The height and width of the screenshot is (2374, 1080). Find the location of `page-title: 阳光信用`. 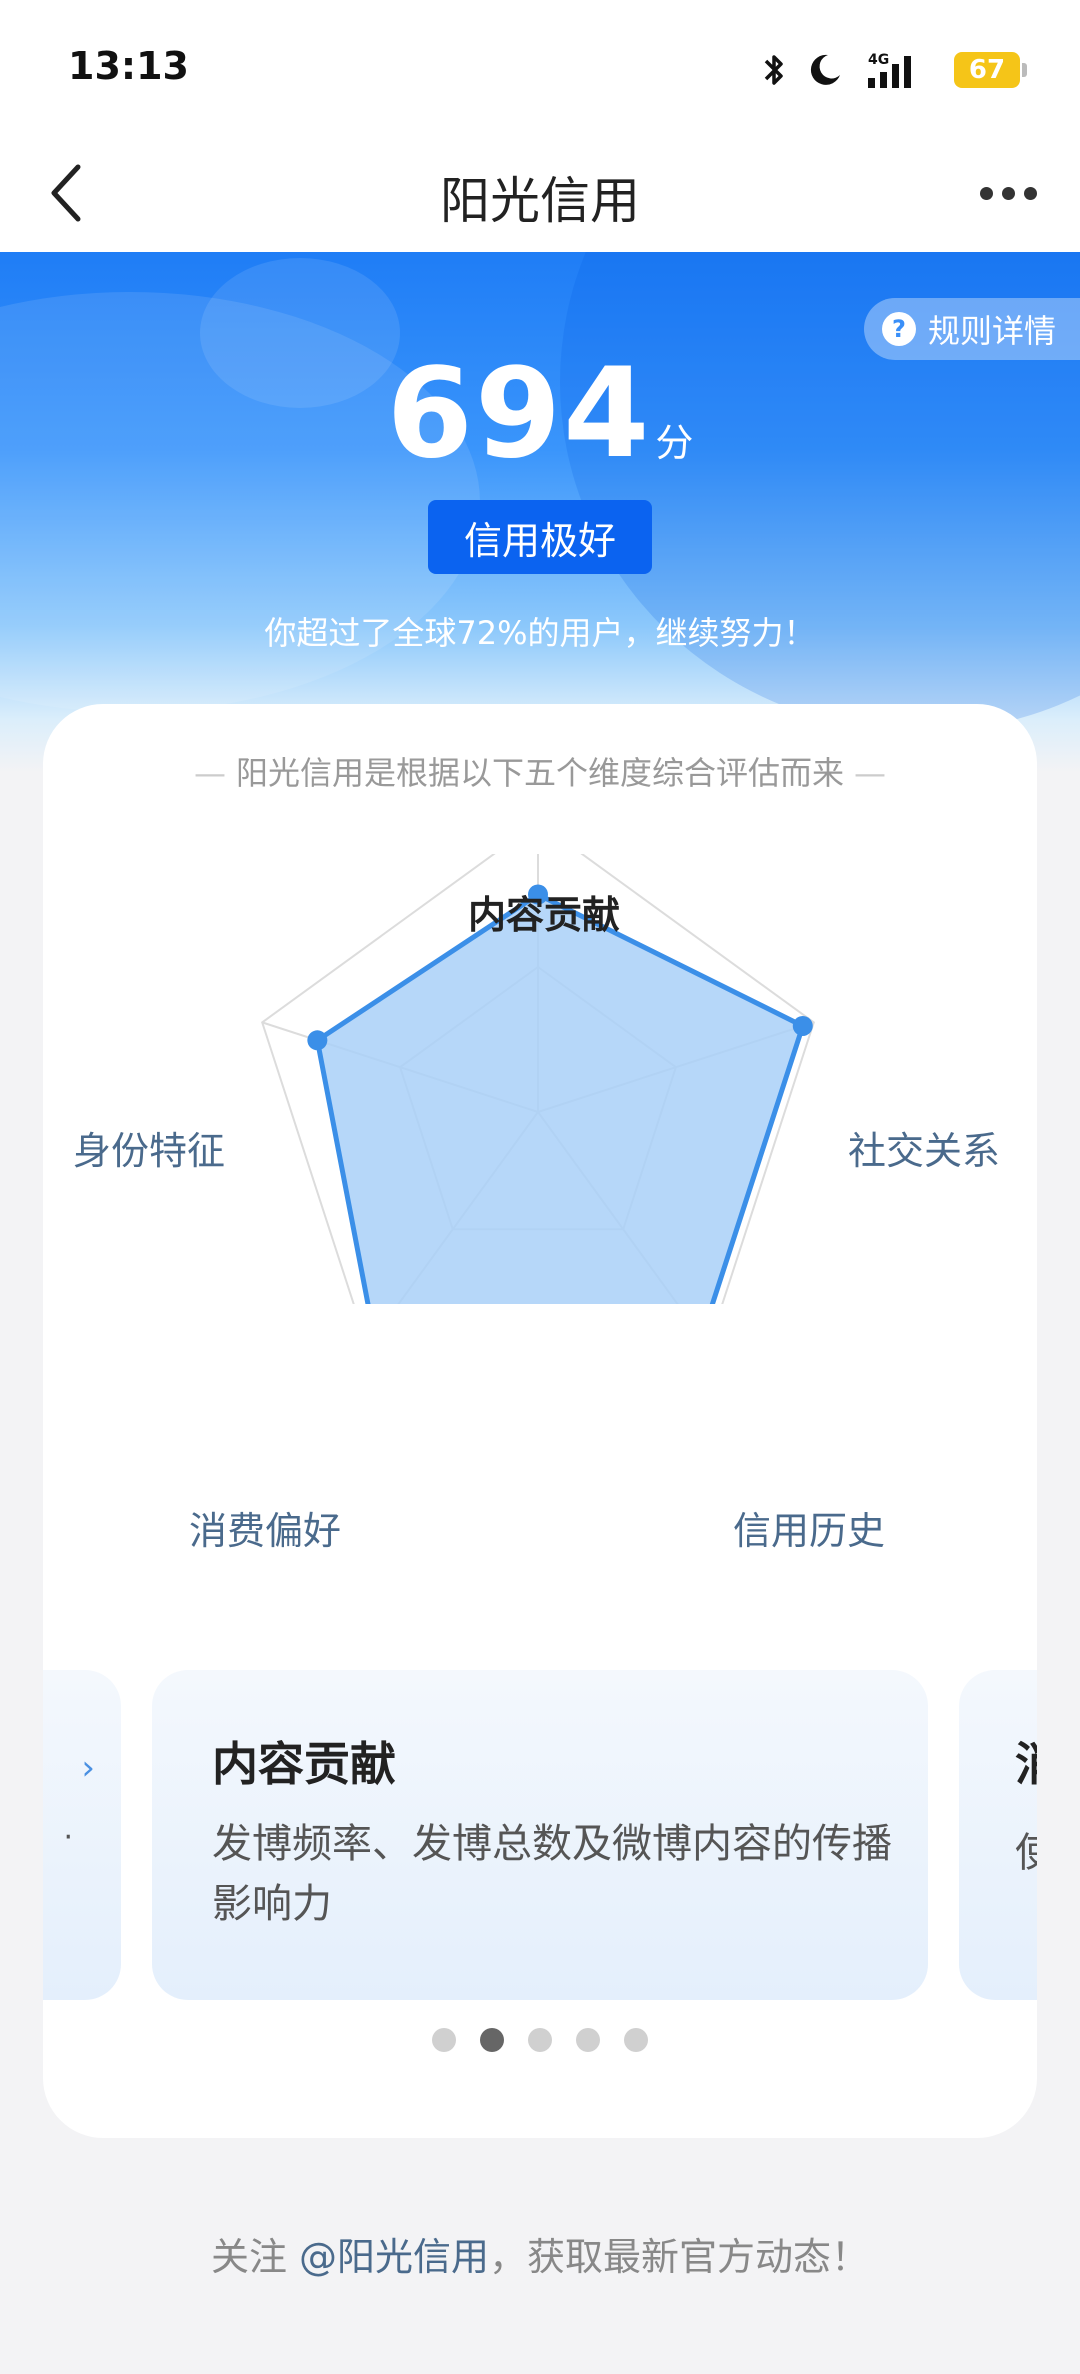

page-title: 阳光信用 is located at coordinates (540, 201).